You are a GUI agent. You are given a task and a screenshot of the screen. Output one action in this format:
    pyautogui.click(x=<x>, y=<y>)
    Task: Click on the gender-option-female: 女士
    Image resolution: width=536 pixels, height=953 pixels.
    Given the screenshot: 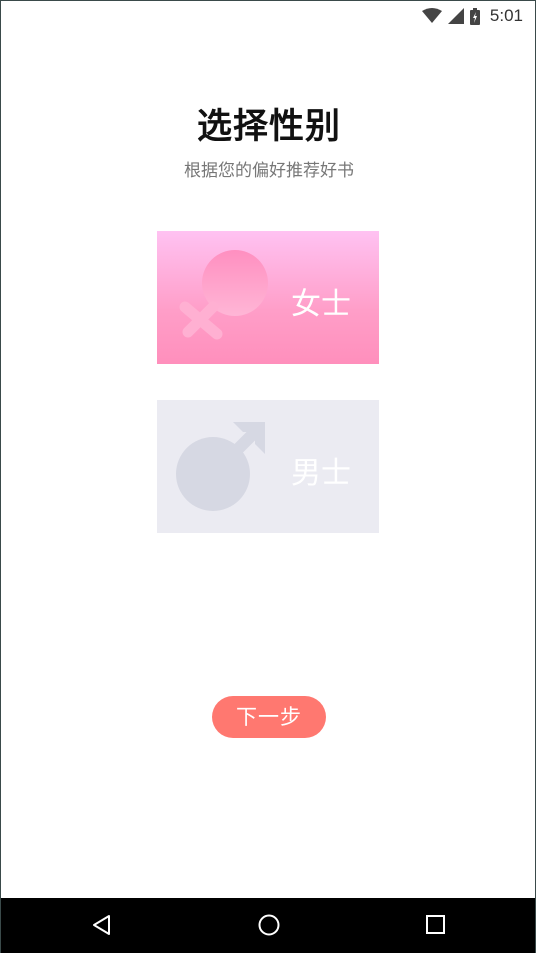 What is the action you would take?
    pyautogui.click(x=268, y=297)
    